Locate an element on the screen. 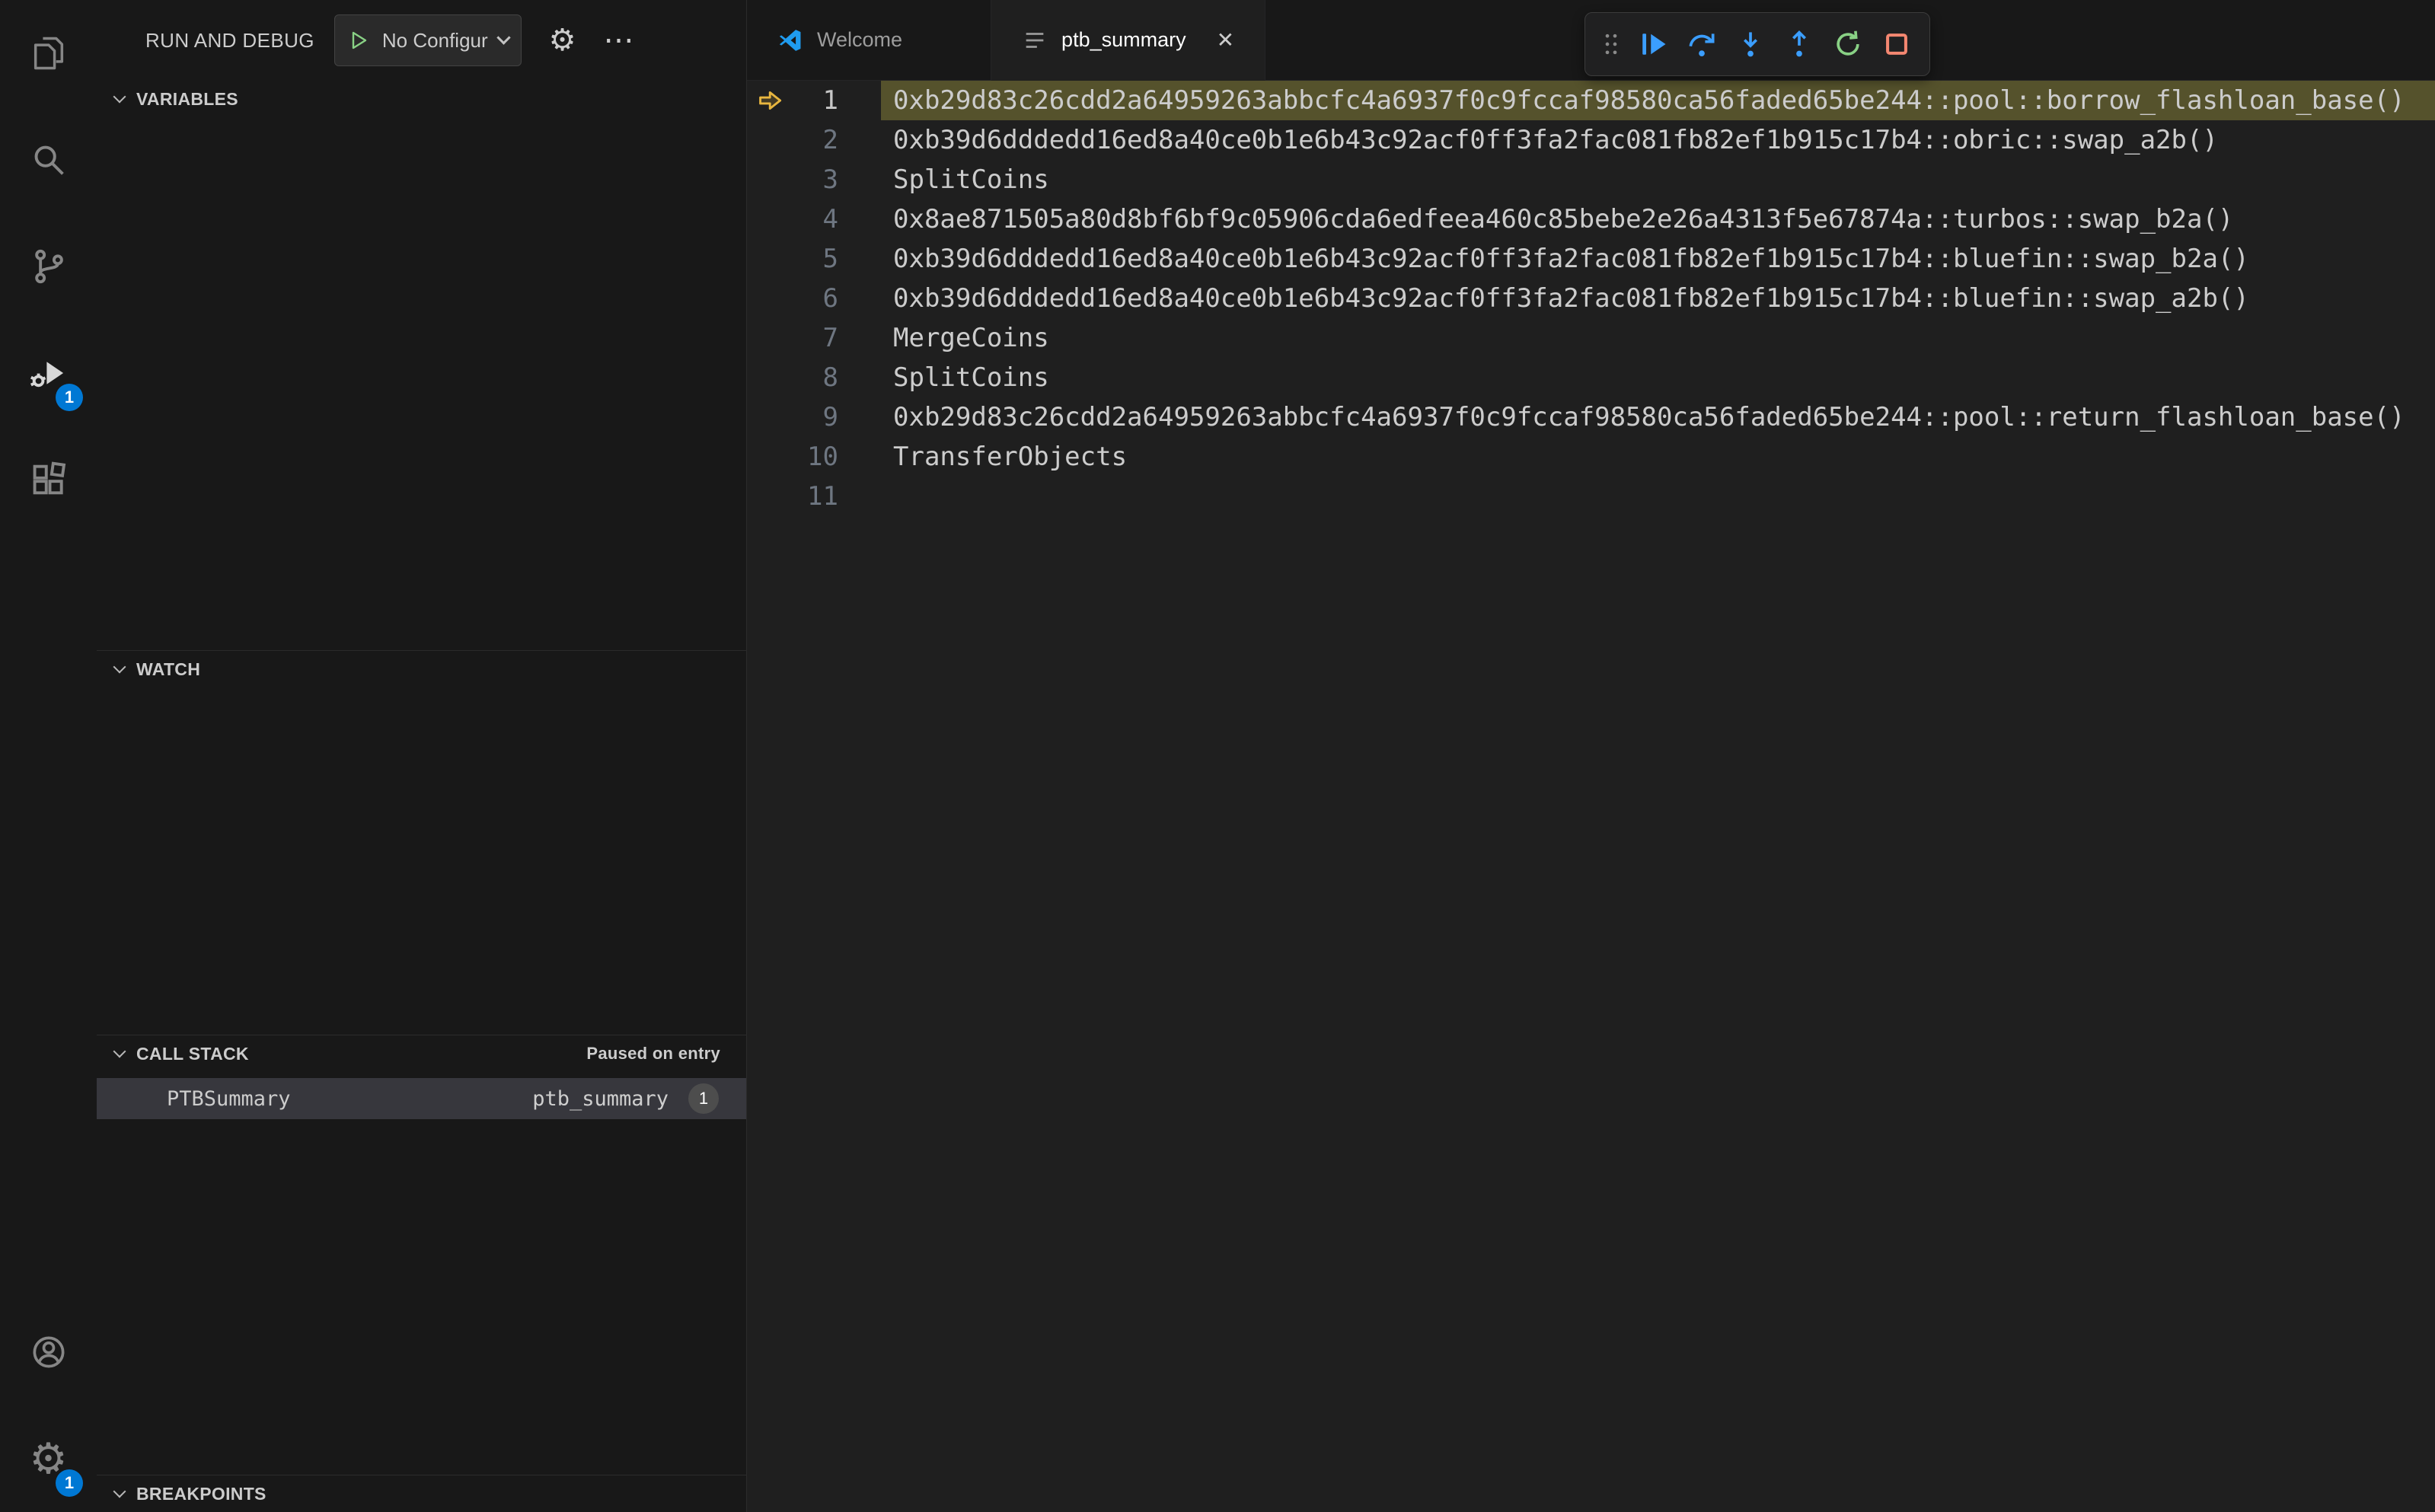 The width and height of the screenshot is (2435, 1512). close-icon: ✕ is located at coordinates (1225, 40).